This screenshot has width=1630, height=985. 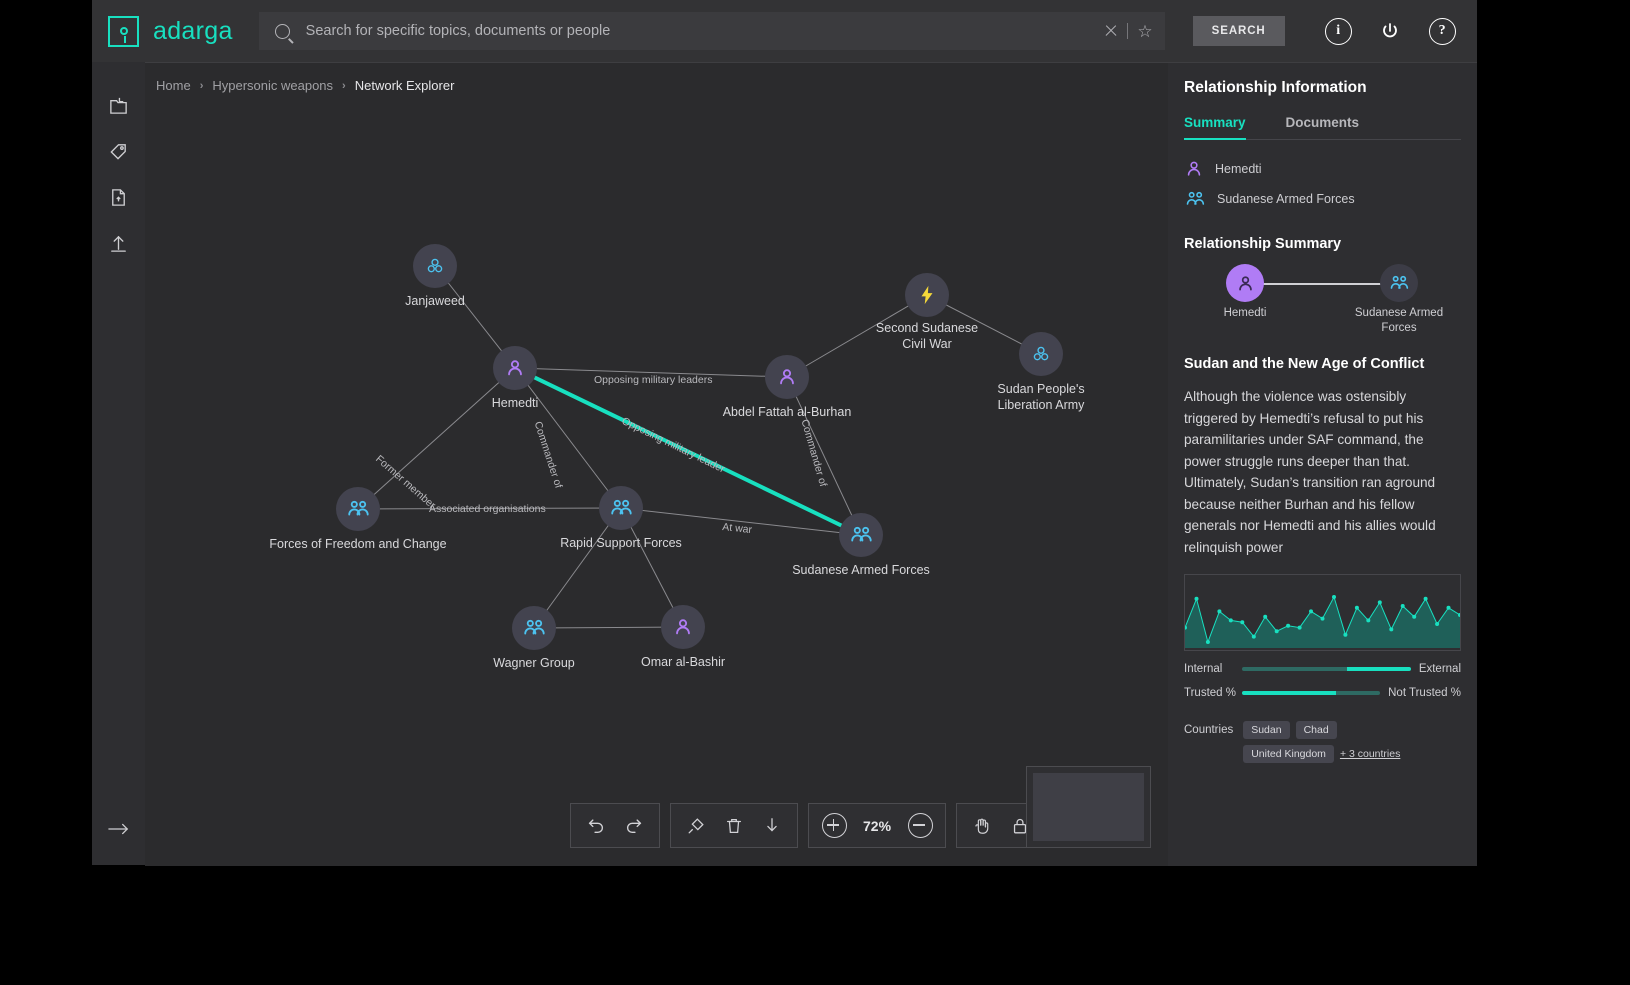 What do you see at coordinates (118, 243) in the screenshot?
I see `upload-icon` at bounding box center [118, 243].